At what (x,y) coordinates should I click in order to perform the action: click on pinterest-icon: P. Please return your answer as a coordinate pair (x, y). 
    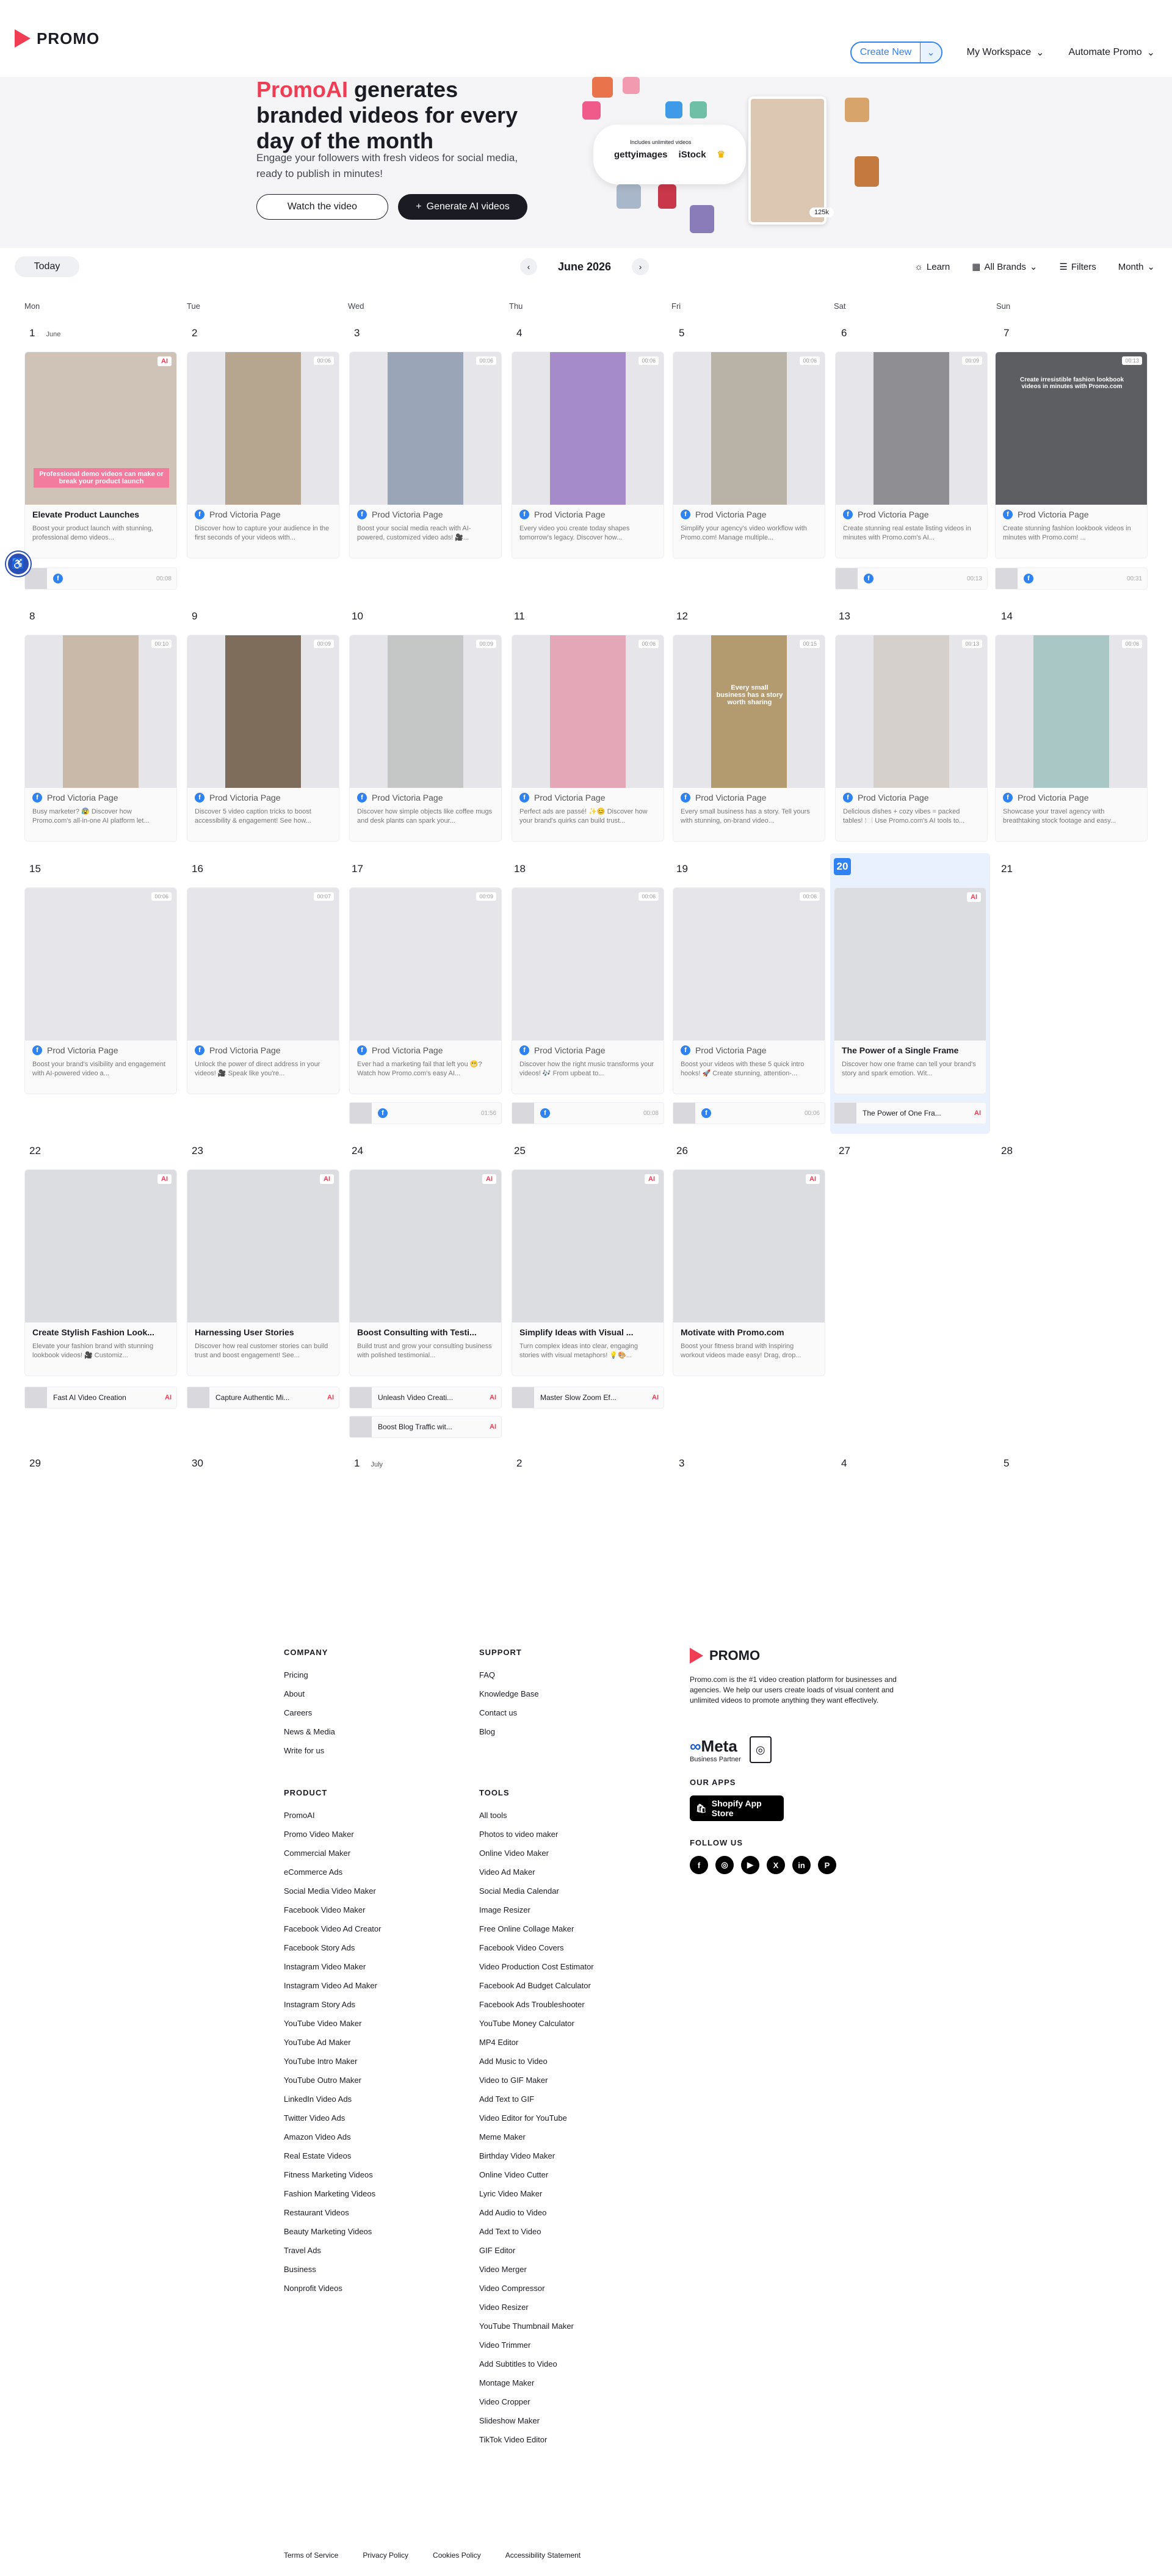
    Looking at the image, I should click on (827, 1865).